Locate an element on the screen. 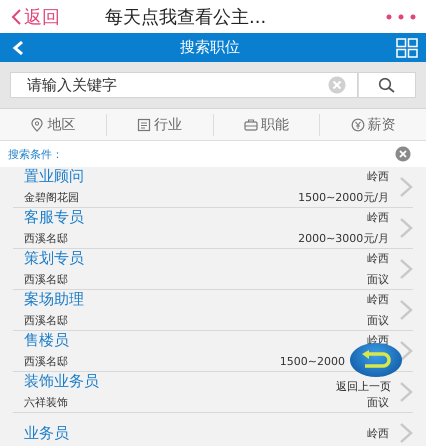 The width and height of the screenshot is (426, 446). filter-tab: 薪资 is located at coordinates (373, 125).